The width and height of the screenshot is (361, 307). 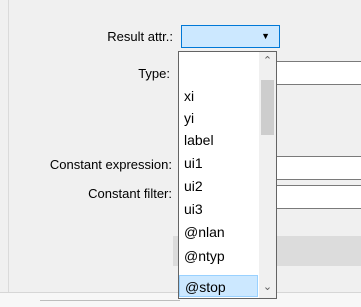 I want to click on scroll-thumb, so click(x=267, y=107).